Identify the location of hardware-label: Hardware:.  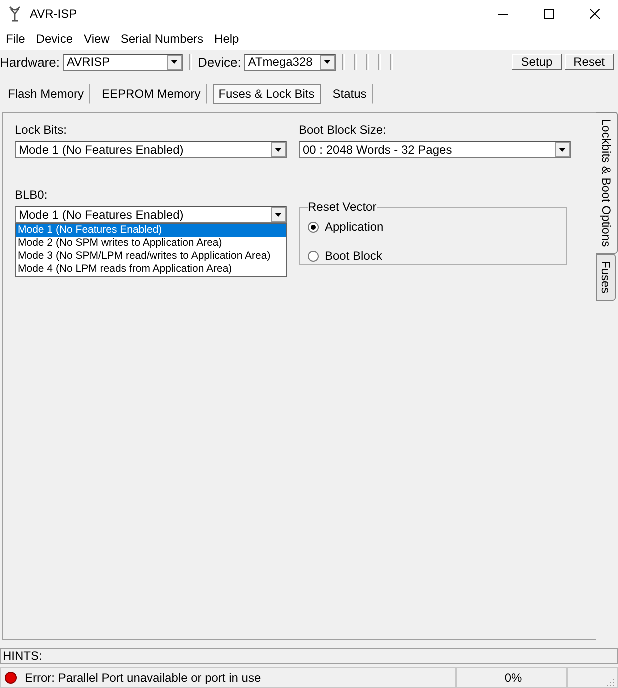
(30, 62).